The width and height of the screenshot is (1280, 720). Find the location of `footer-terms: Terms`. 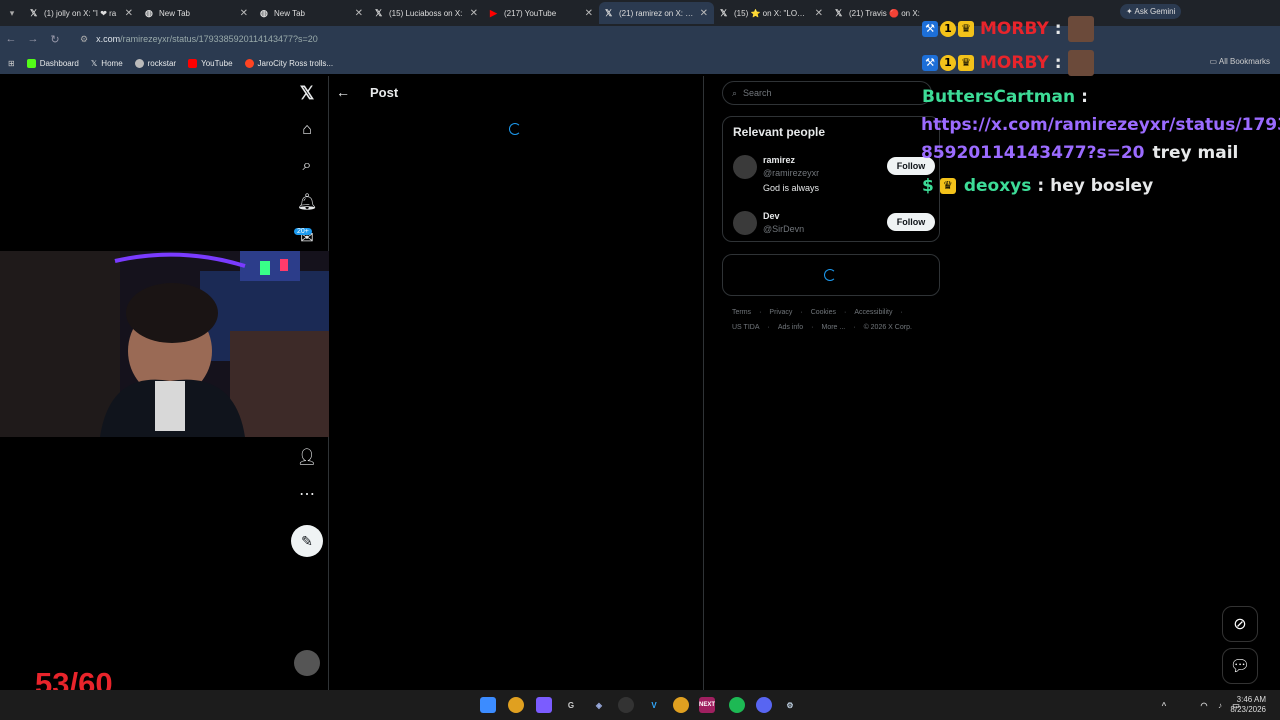

footer-terms: Terms is located at coordinates (741, 312).